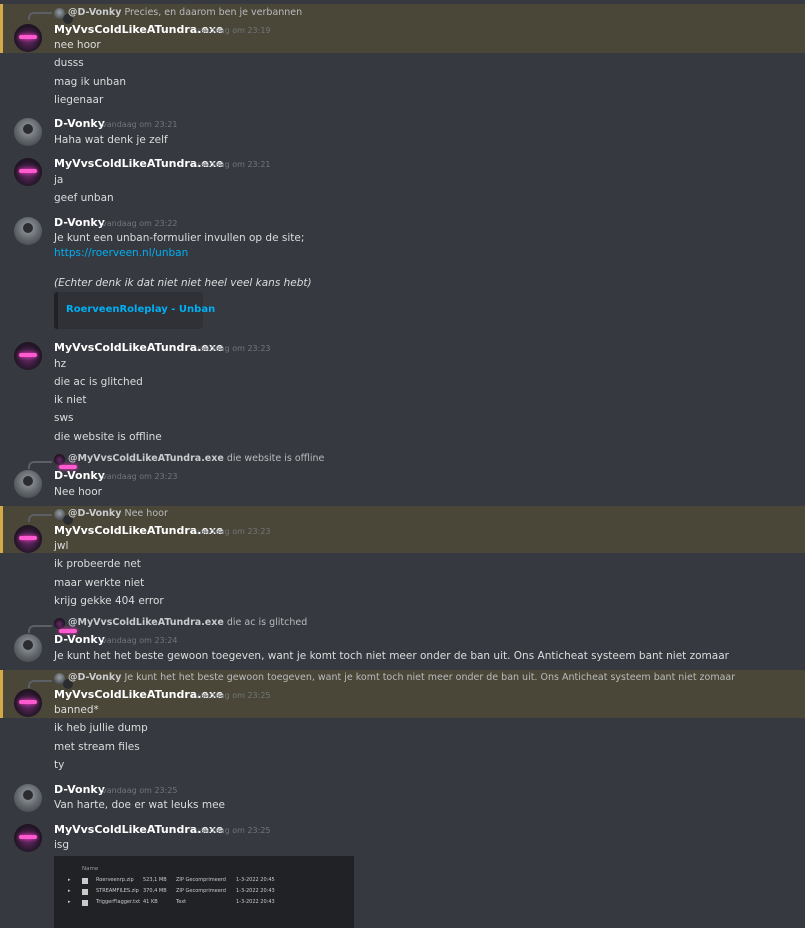 This screenshot has height=928, width=805. What do you see at coordinates (78, 492) in the screenshot?
I see `message-text: Nee hoor` at bounding box center [78, 492].